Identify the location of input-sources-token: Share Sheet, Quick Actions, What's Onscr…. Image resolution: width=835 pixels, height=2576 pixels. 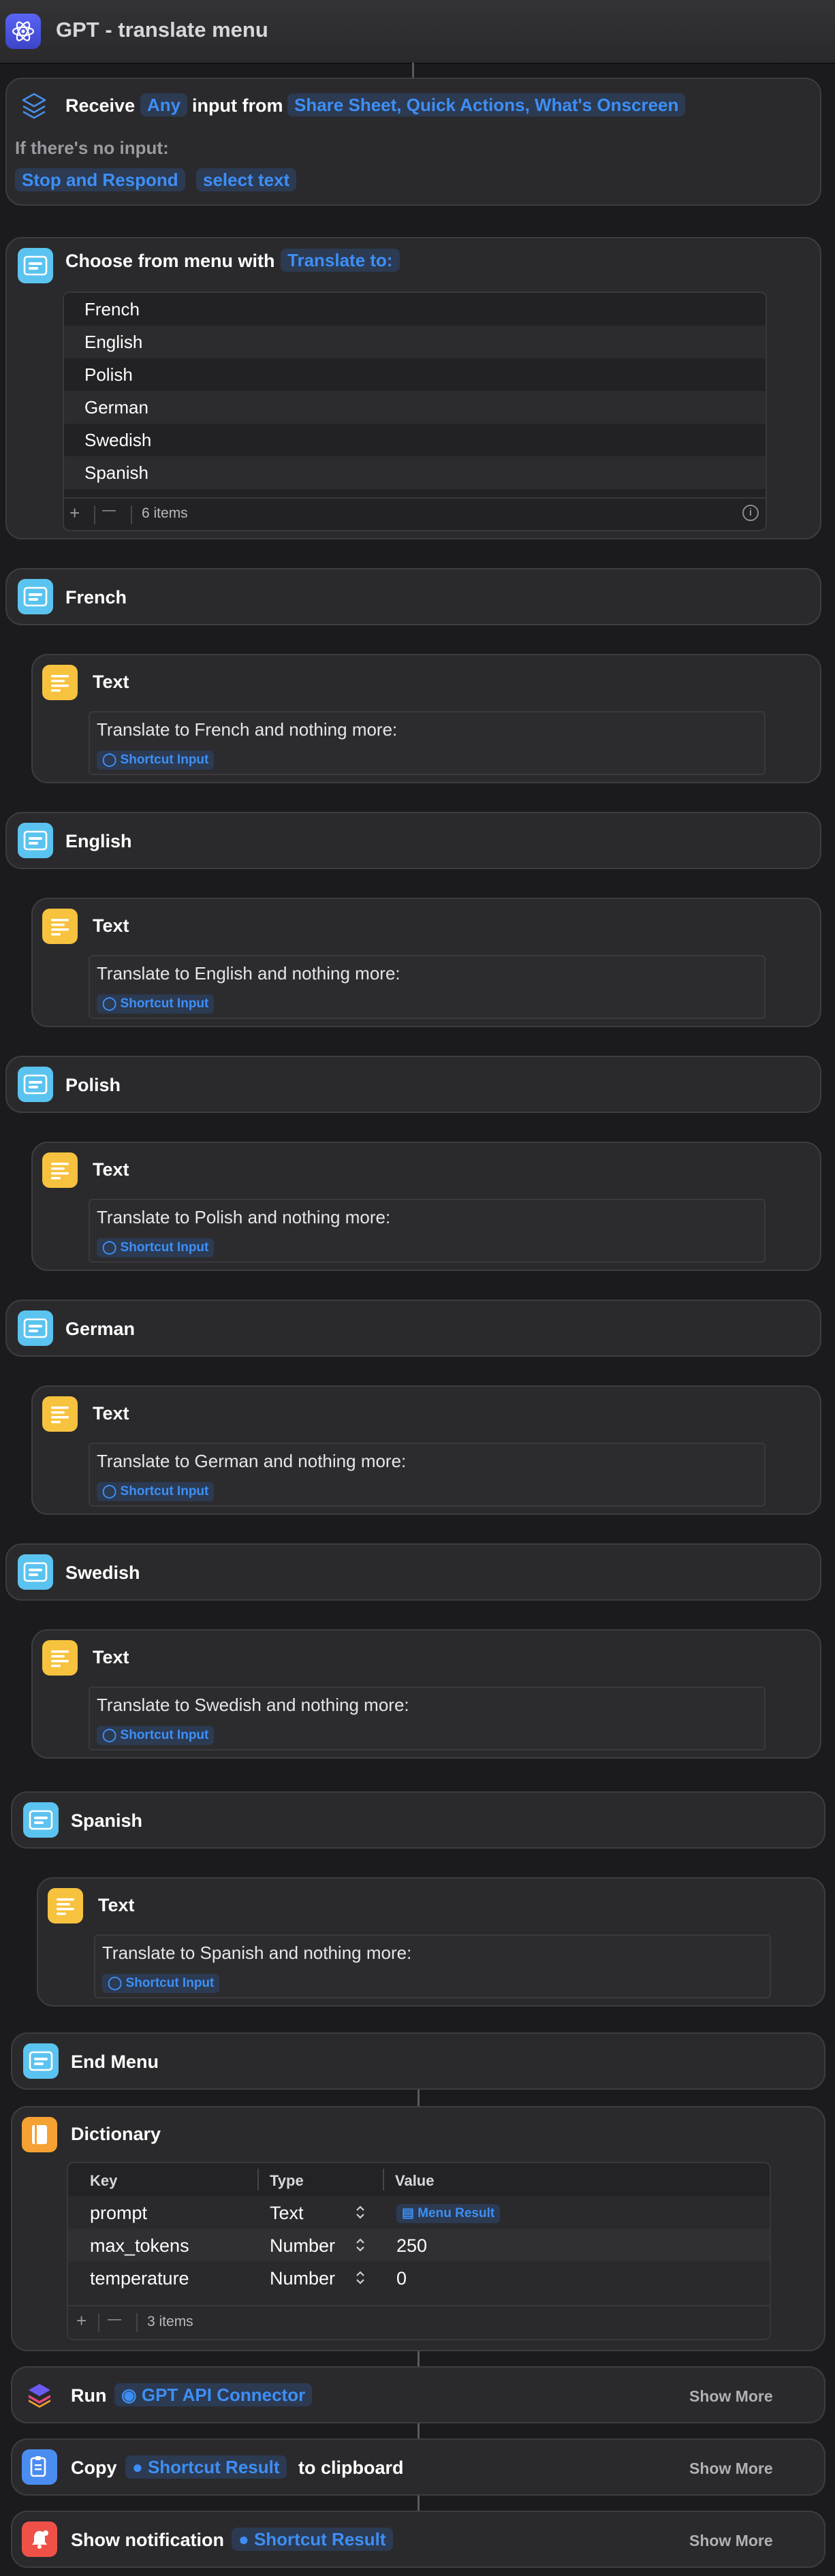
(486, 104).